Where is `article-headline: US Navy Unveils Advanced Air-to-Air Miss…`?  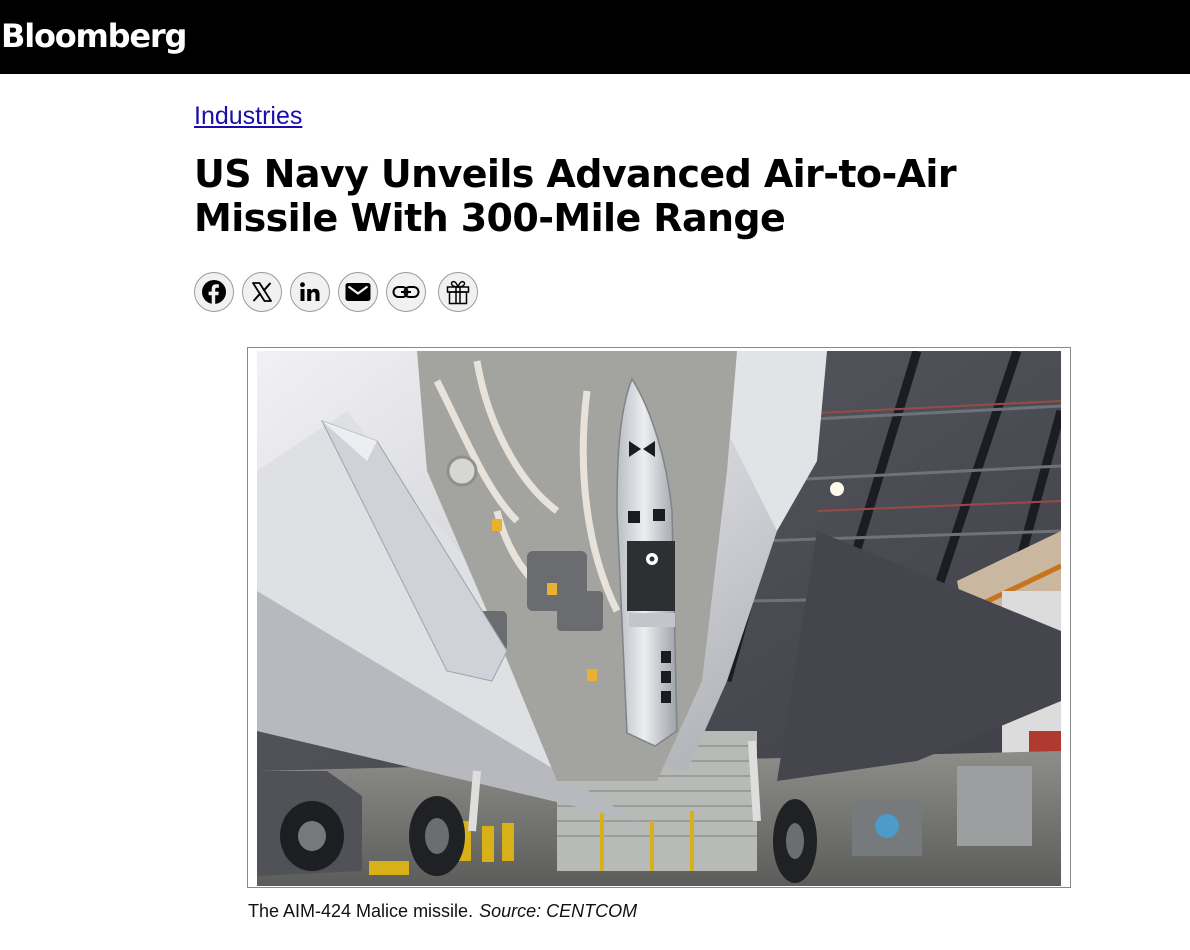 article-headline: US Navy Unveils Advanced Air-to-Air Miss… is located at coordinates (575, 196).